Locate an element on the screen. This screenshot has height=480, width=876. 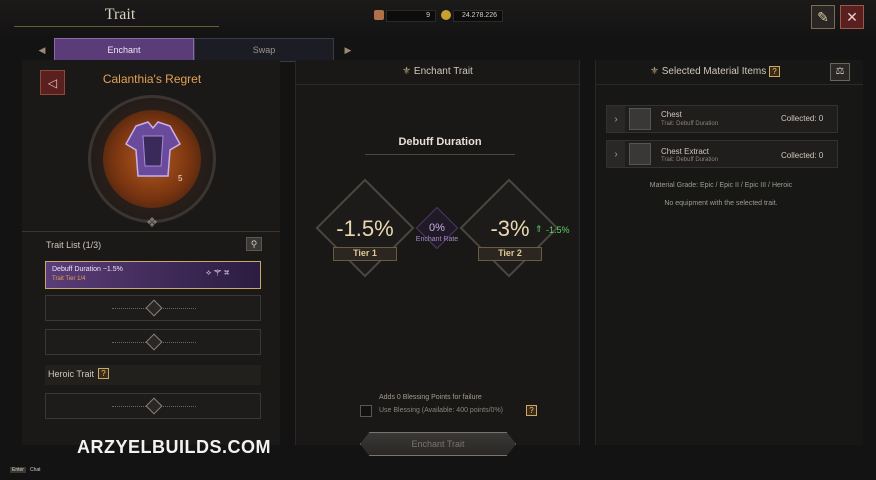
trait-name-title: Debuff Duration is located at coordinates (440, 145).